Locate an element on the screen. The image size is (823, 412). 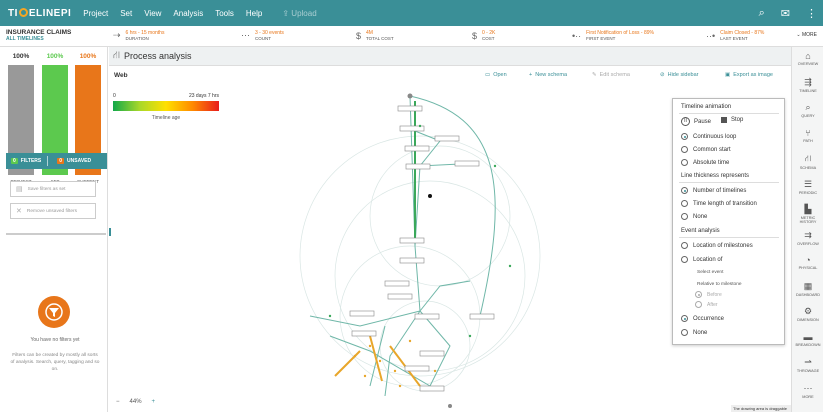
after-option: After is located at coordinates (706, 304).